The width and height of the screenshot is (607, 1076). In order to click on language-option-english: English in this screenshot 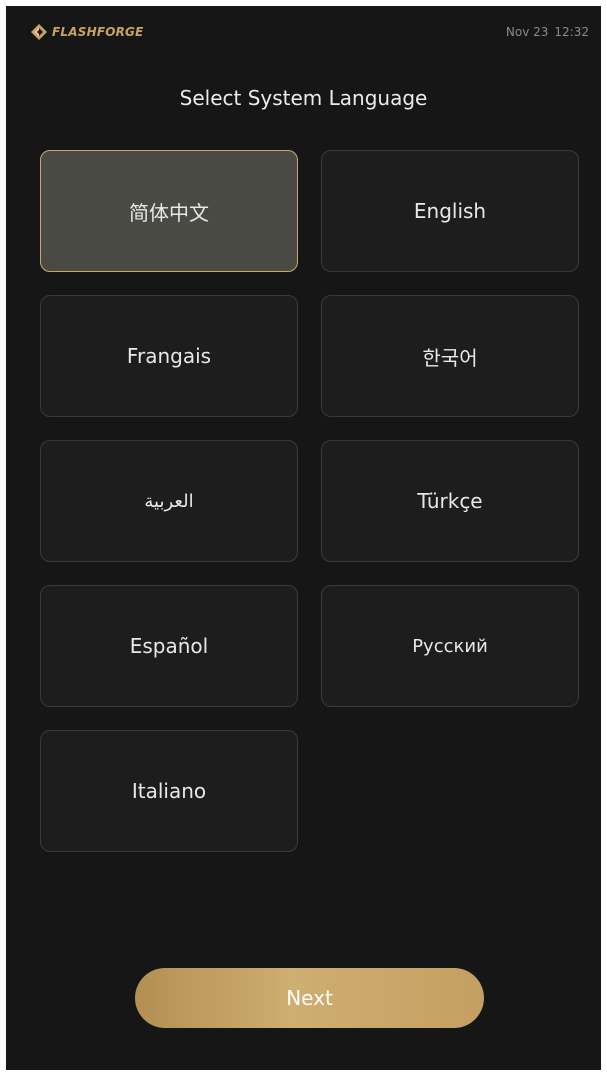, I will do `click(450, 211)`.